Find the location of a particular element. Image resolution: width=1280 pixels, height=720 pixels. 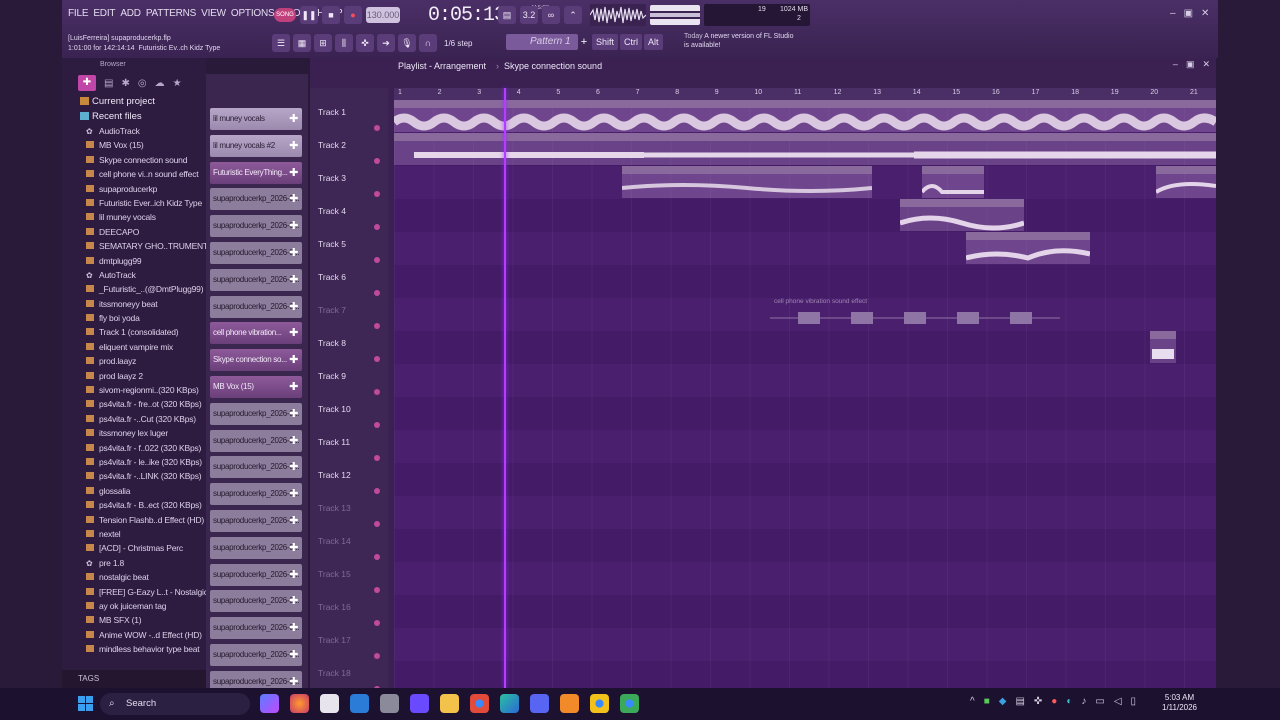

browser-item: ps4vita.fr -..Cut (320 KBps) is located at coordinates (134, 419).